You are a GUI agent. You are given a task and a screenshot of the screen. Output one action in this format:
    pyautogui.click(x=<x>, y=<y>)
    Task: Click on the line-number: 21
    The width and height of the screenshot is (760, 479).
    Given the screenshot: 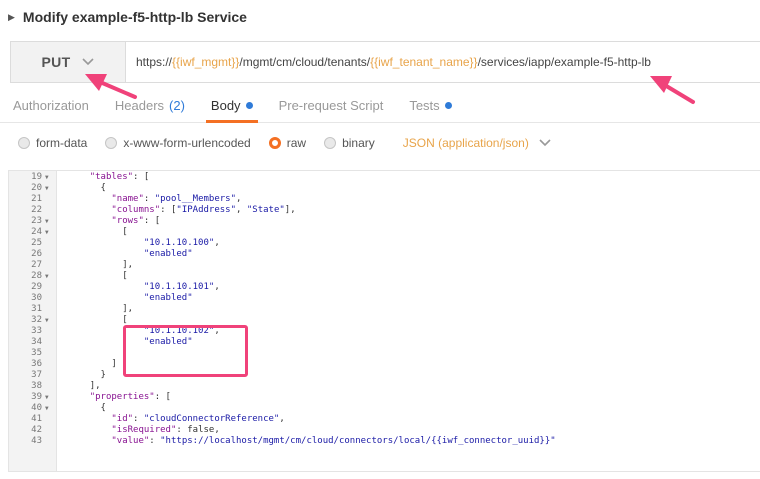 What is the action you would take?
    pyautogui.click(x=36, y=199)
    